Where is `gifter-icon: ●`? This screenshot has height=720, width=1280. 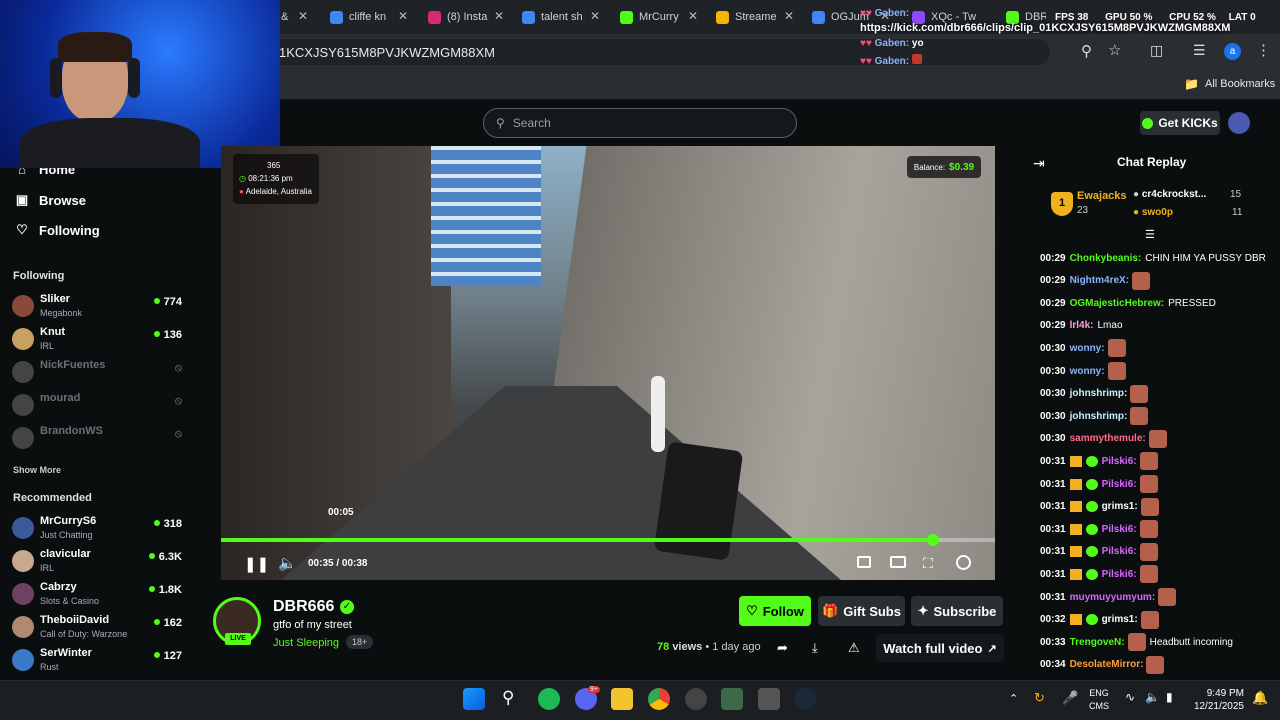 gifter-icon: ● is located at coordinates (1136, 212).